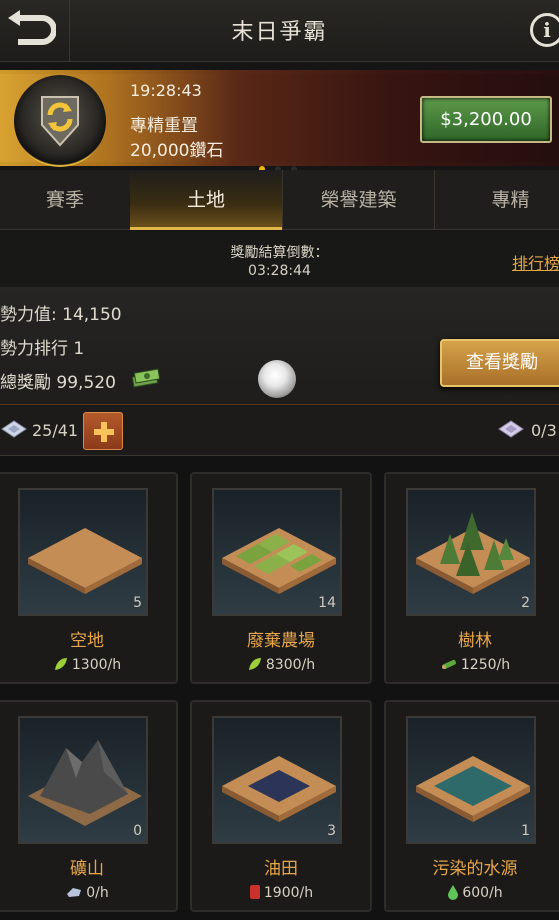 The image size is (559, 920). What do you see at coordinates (87, 869) in the screenshot?
I see `land-name: 礦山` at bounding box center [87, 869].